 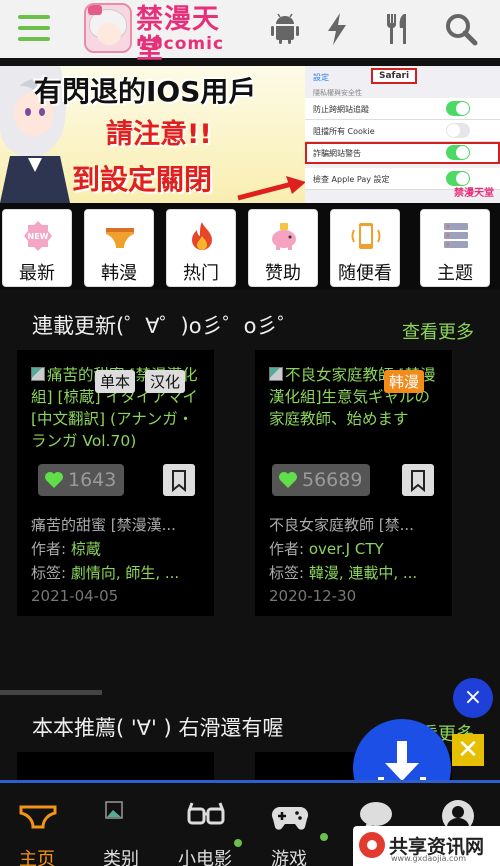 I want to click on category-theme: 主题, so click(x=455, y=248).